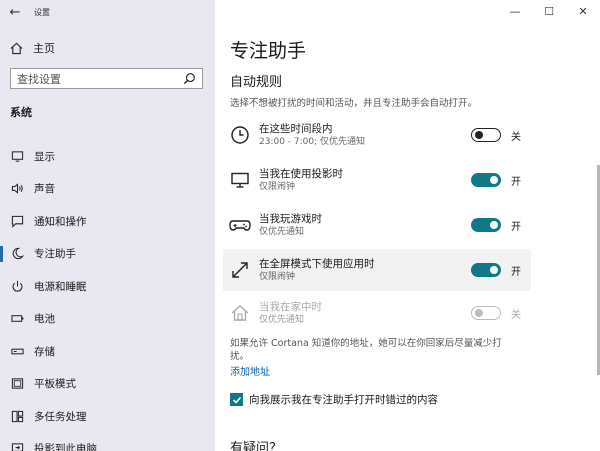 The image size is (600, 451). I want to click on home-icon, so click(16, 48).